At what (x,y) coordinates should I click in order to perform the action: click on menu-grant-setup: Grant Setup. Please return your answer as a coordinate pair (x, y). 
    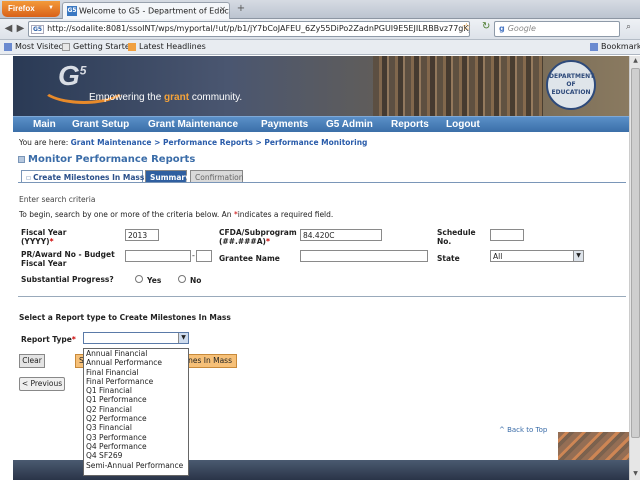
    Looking at the image, I should click on (100, 124).